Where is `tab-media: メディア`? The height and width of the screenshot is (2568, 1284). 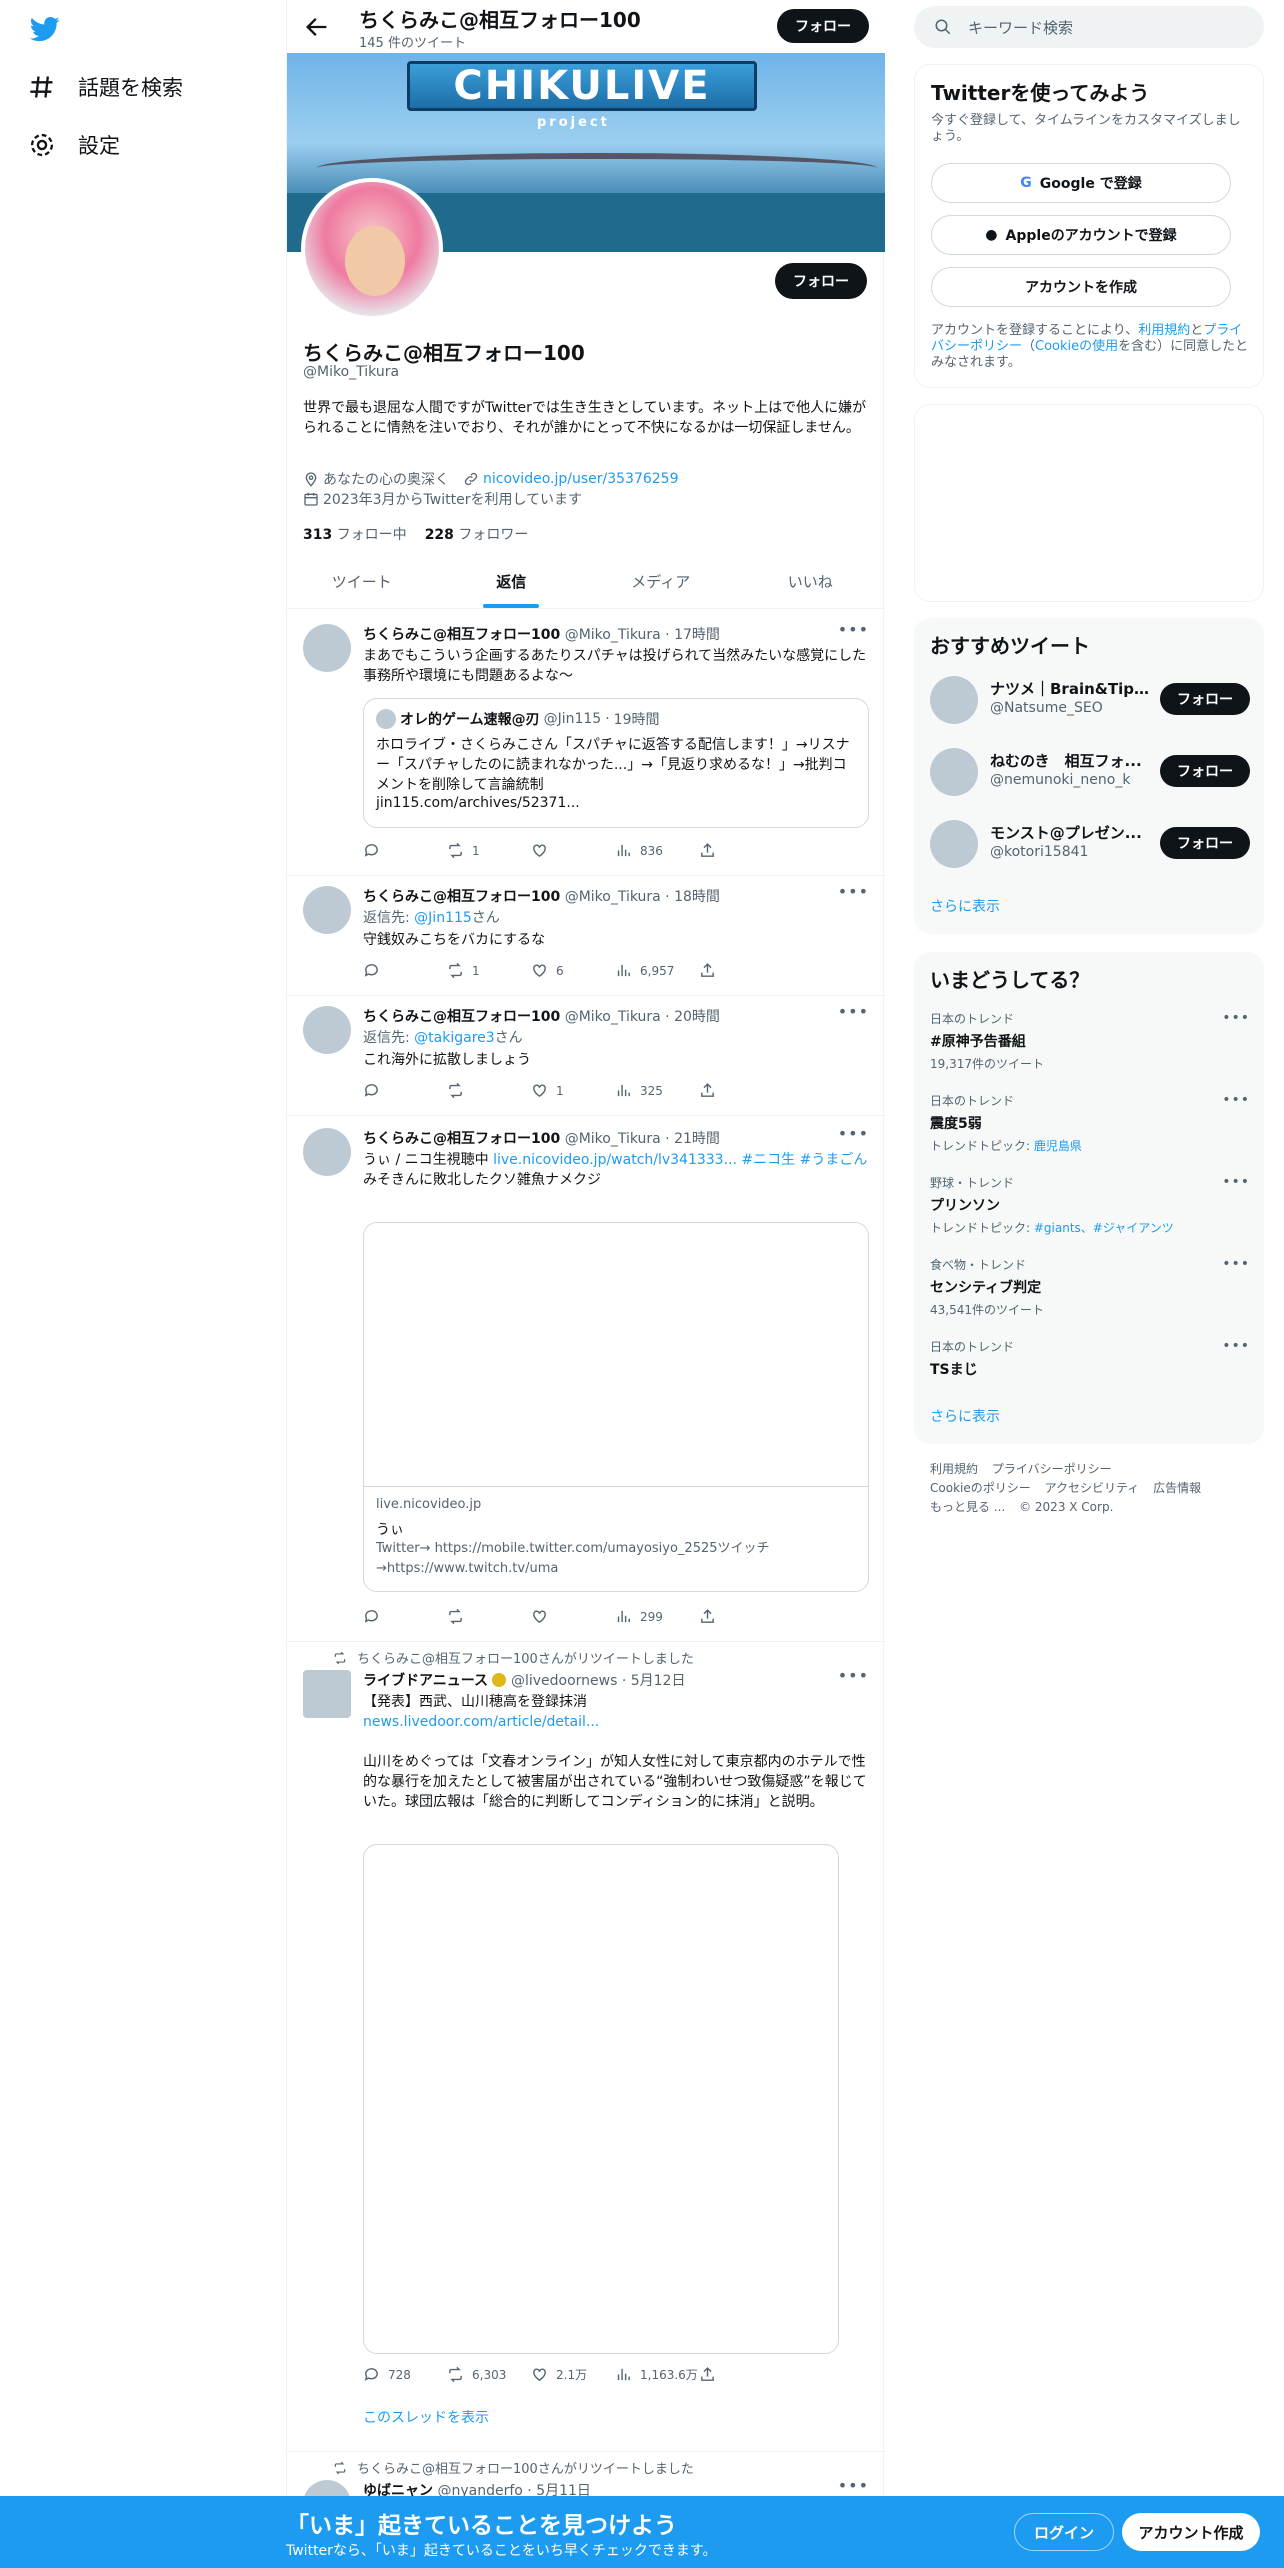
tab-media: メディア is located at coordinates (661, 582).